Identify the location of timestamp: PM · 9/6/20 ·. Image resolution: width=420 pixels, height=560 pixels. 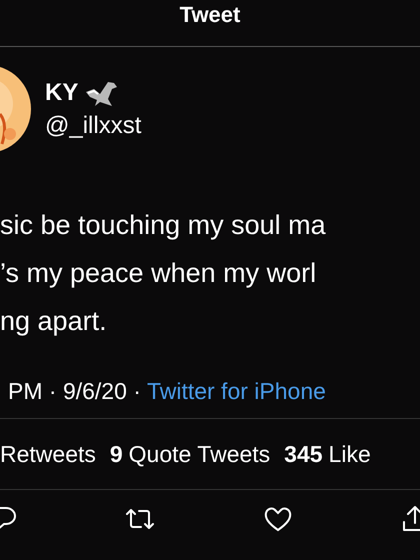
(74, 391).